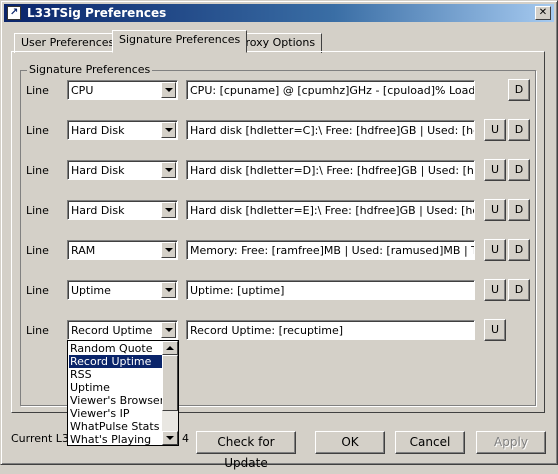 The width and height of the screenshot is (558, 474). What do you see at coordinates (170, 438) in the screenshot?
I see `scroll-down-icon` at bounding box center [170, 438].